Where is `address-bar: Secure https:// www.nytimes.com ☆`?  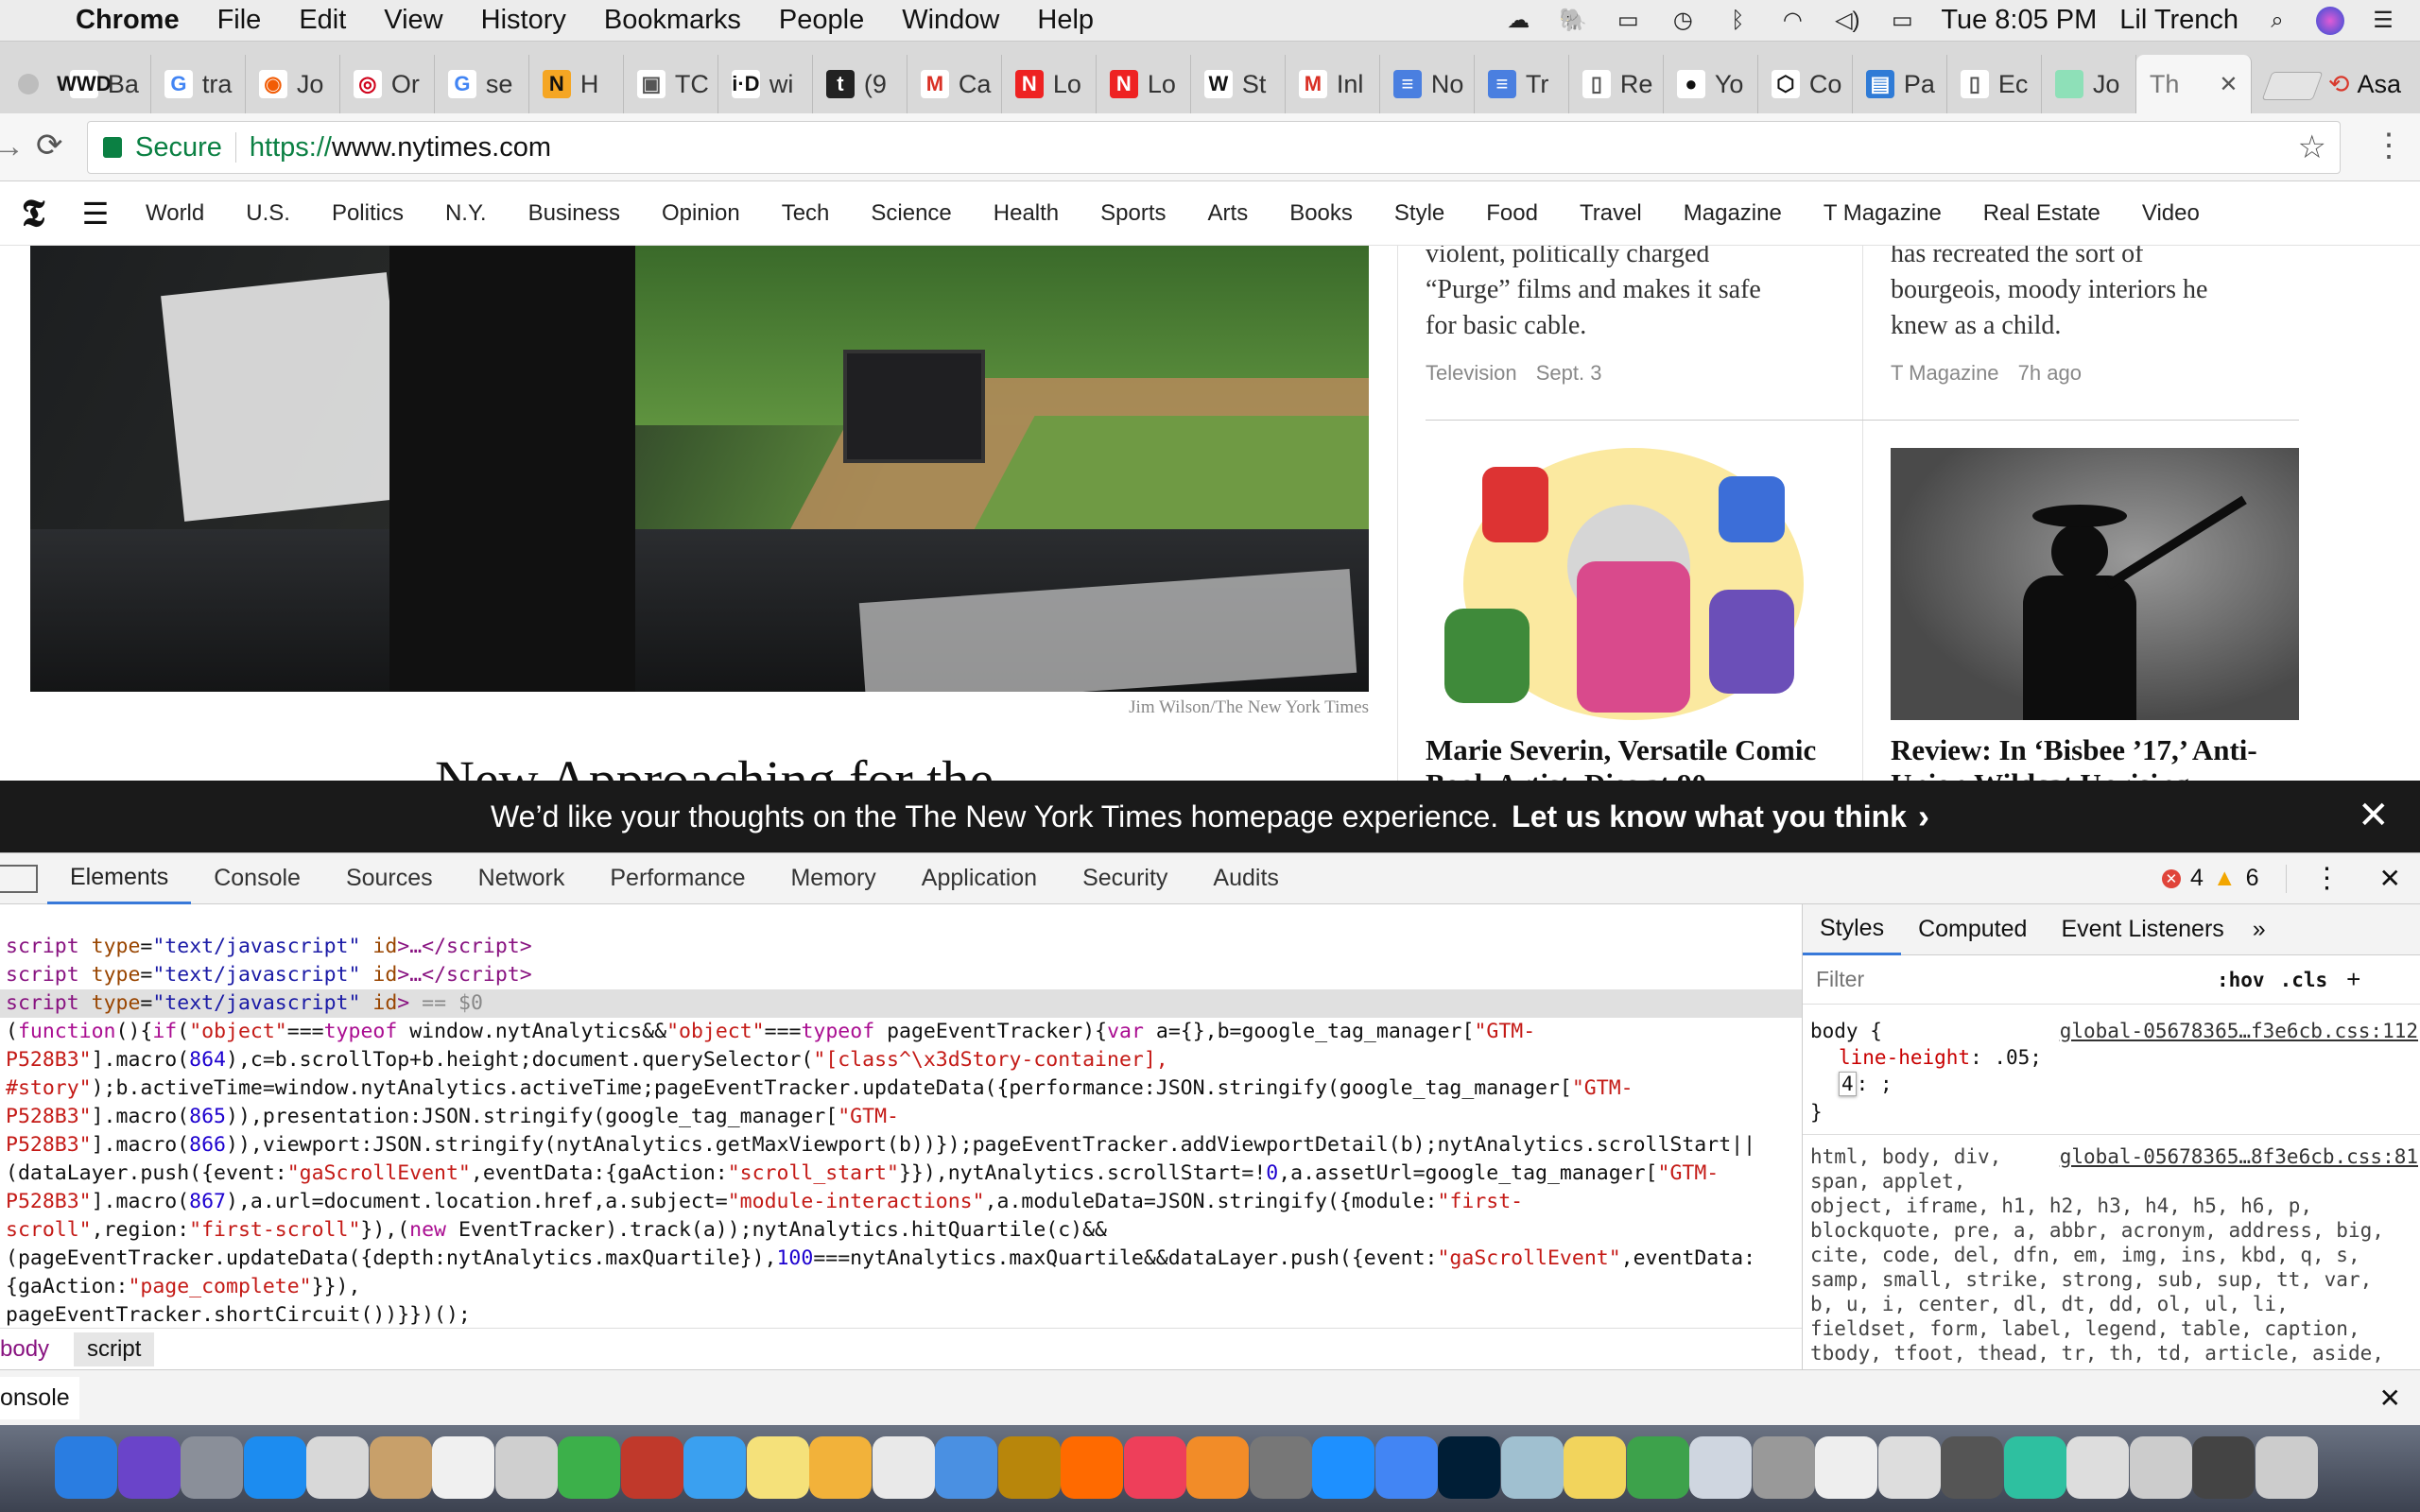 address-bar: Secure https:// www.nytimes.com ☆ is located at coordinates (1214, 147).